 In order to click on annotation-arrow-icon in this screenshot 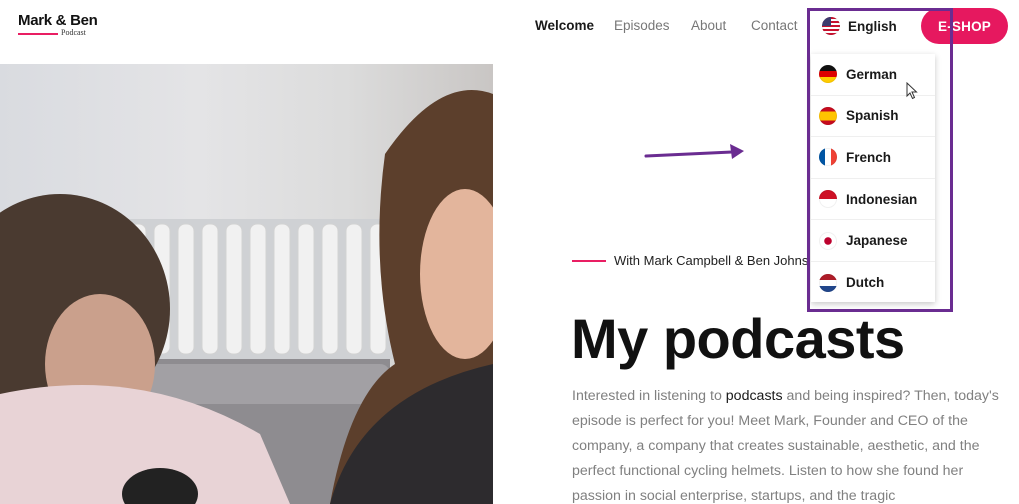, I will do `click(694, 151)`.